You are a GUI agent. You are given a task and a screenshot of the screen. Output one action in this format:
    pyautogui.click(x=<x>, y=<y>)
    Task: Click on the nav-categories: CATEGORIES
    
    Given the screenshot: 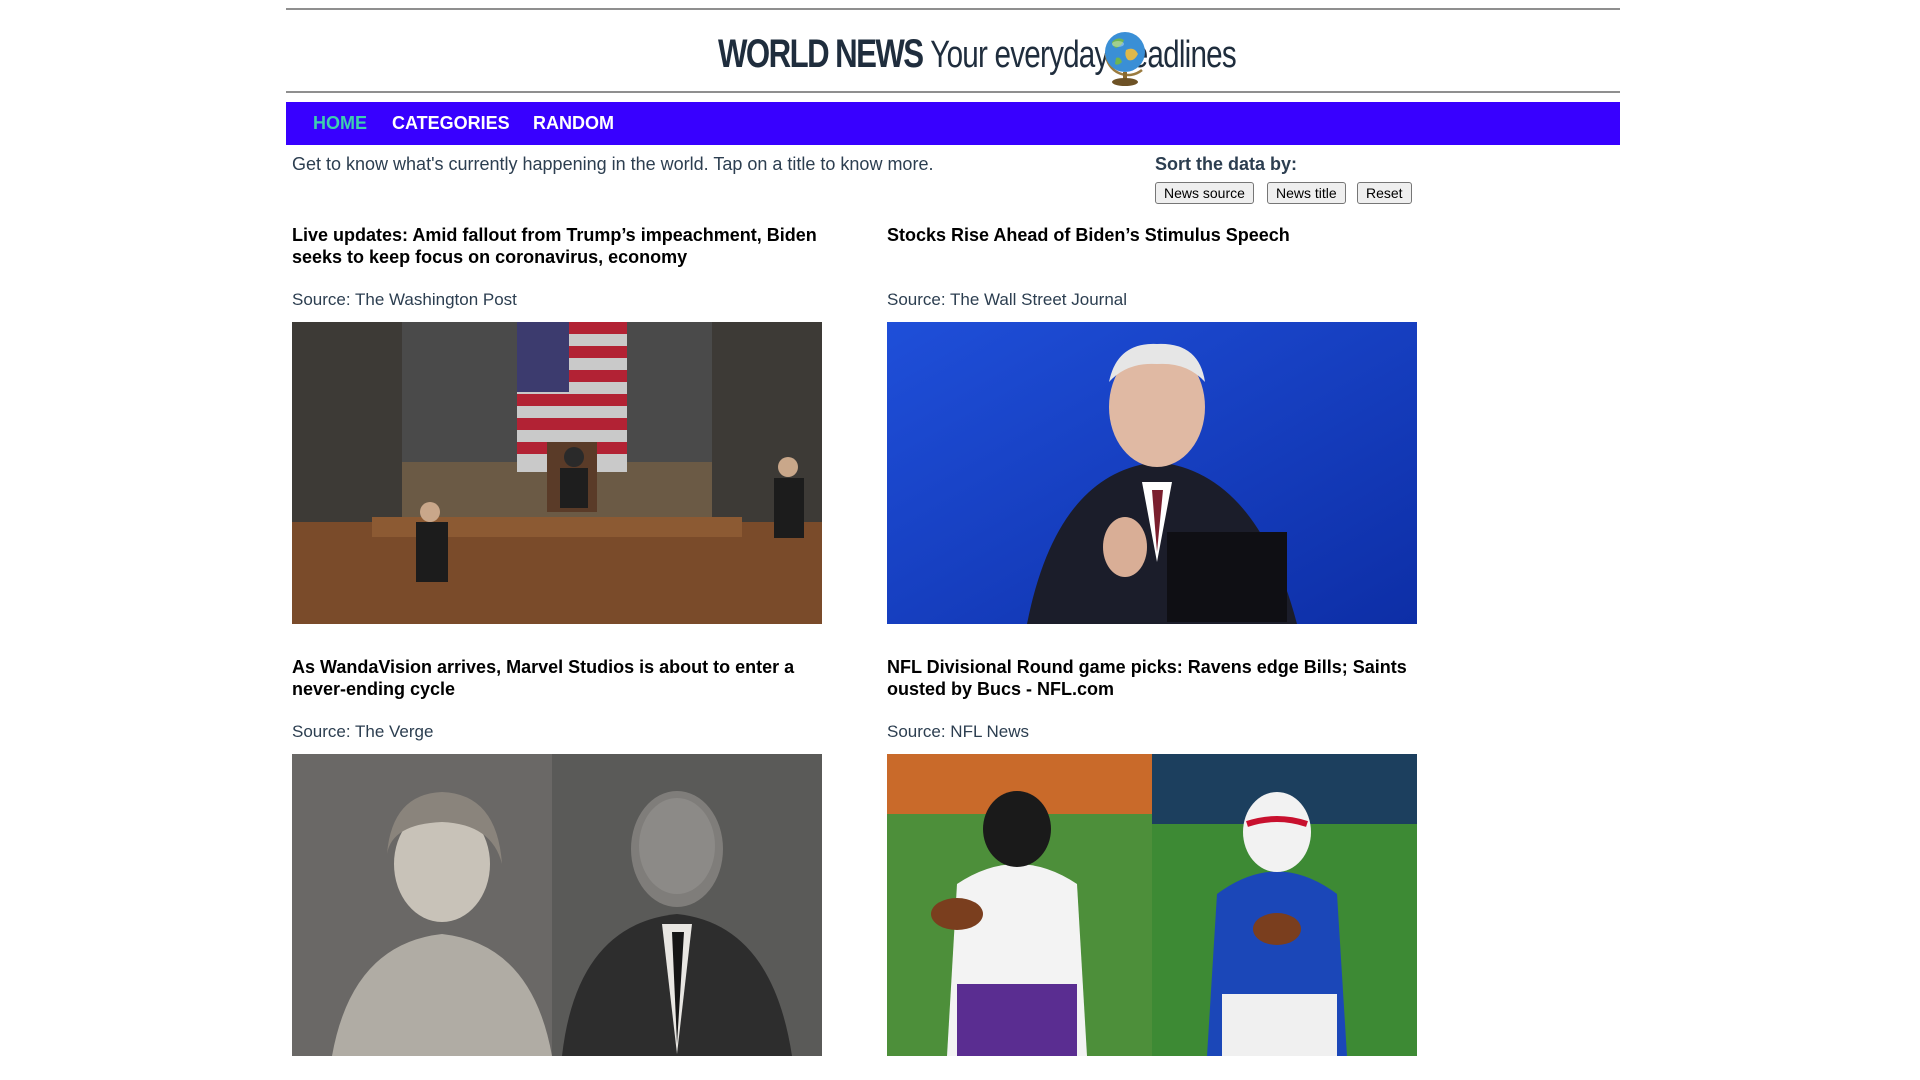 What is the action you would take?
    pyautogui.click(x=451, y=123)
    